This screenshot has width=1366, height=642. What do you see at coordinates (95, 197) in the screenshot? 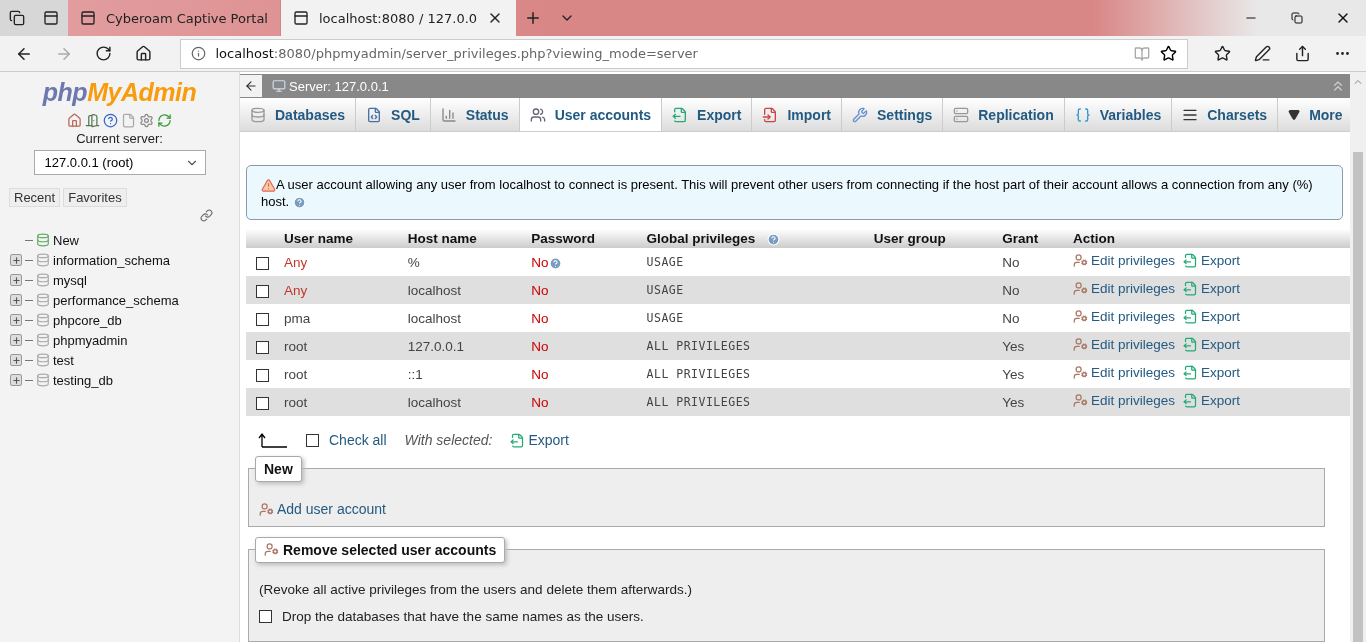
I see `sidebar-button: Favorites` at bounding box center [95, 197].